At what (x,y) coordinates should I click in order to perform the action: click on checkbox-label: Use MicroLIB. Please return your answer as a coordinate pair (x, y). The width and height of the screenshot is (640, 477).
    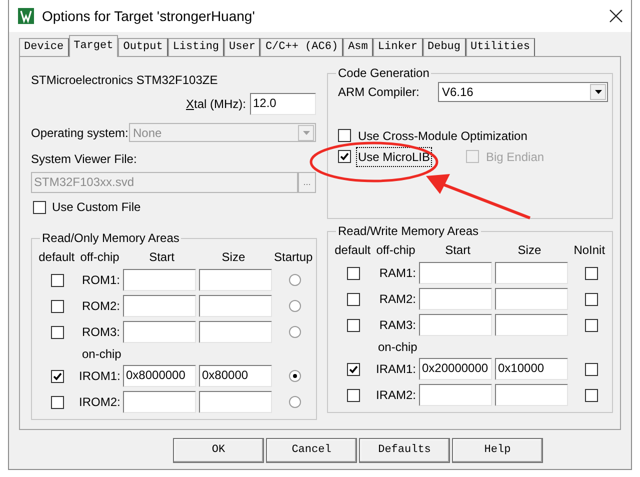
    Looking at the image, I should click on (394, 157).